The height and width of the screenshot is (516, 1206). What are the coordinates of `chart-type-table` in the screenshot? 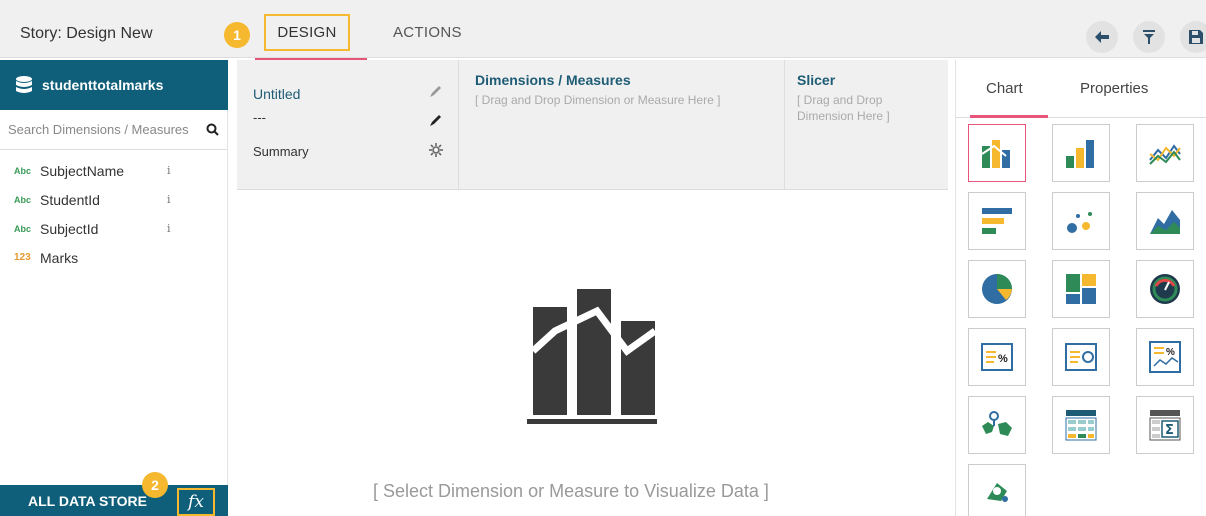 It's located at (1081, 425).